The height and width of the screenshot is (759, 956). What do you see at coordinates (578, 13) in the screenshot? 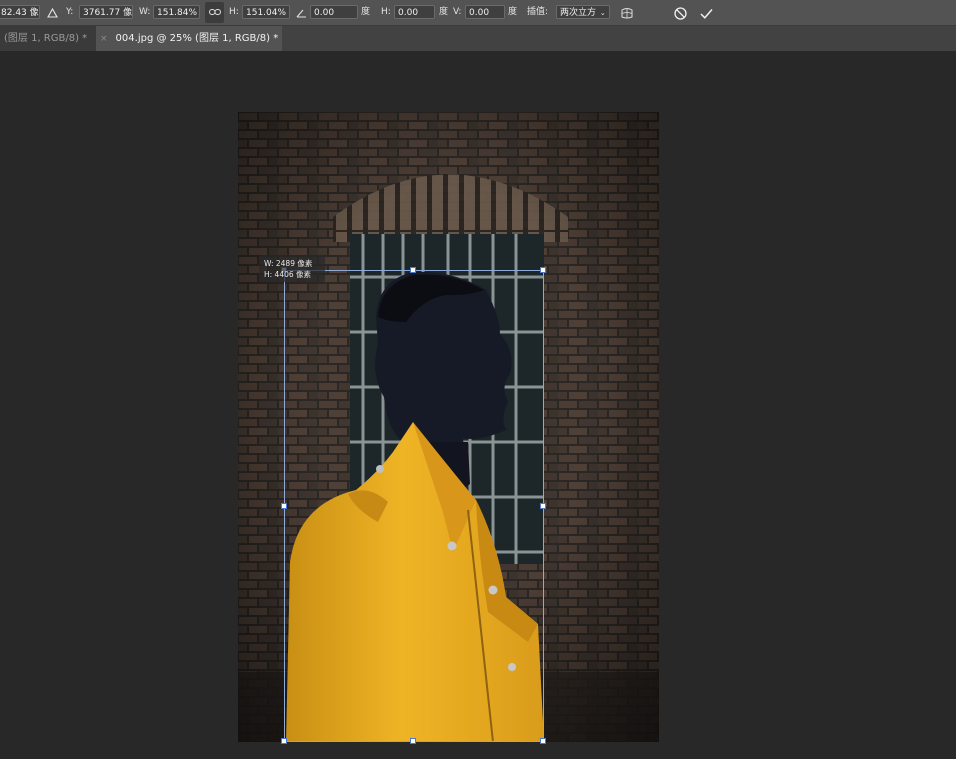
I see `interpolation-value: 两次立方` at bounding box center [578, 13].